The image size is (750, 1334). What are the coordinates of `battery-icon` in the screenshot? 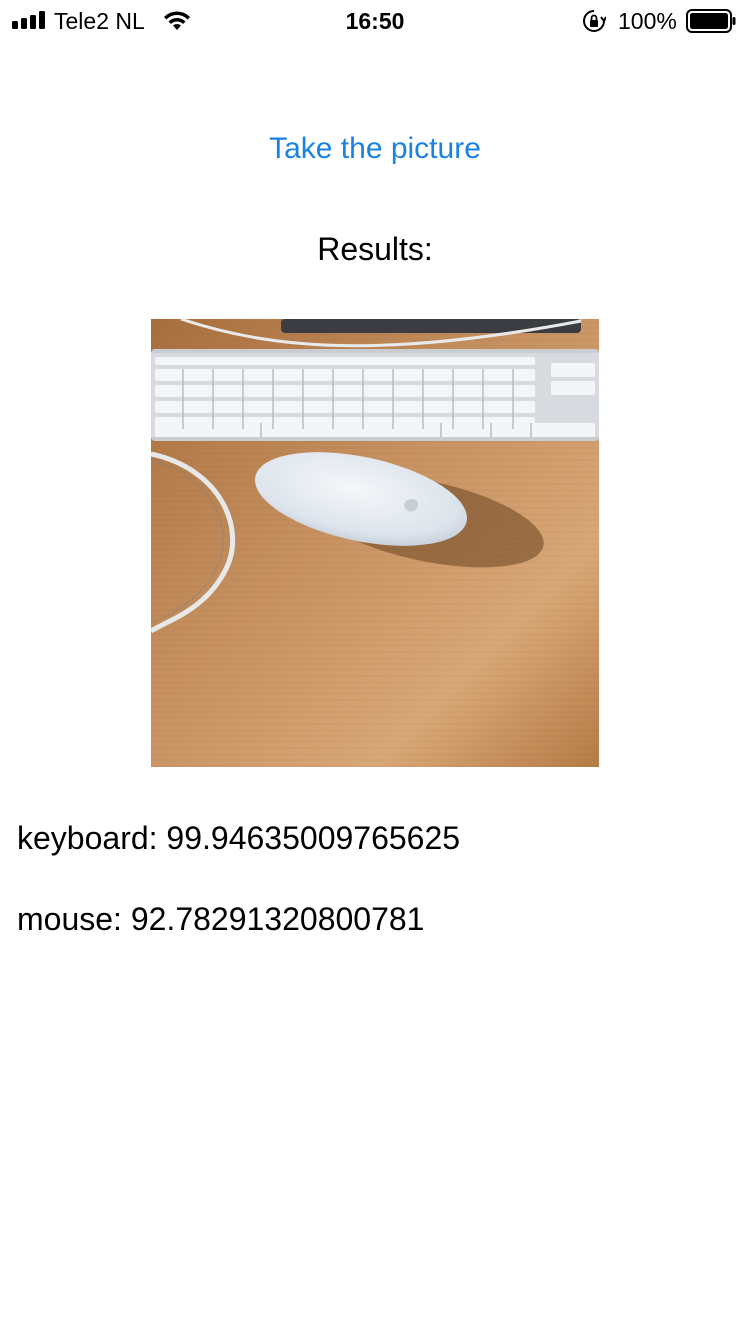 It's located at (711, 21).